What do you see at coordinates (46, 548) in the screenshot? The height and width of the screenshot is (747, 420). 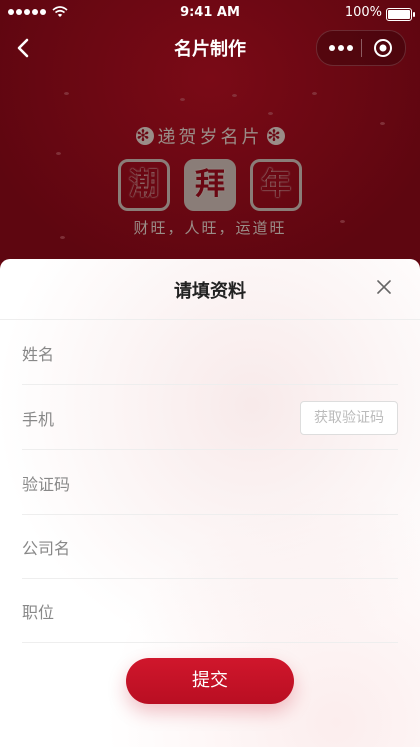 I see `company-field-label: 公司名` at bounding box center [46, 548].